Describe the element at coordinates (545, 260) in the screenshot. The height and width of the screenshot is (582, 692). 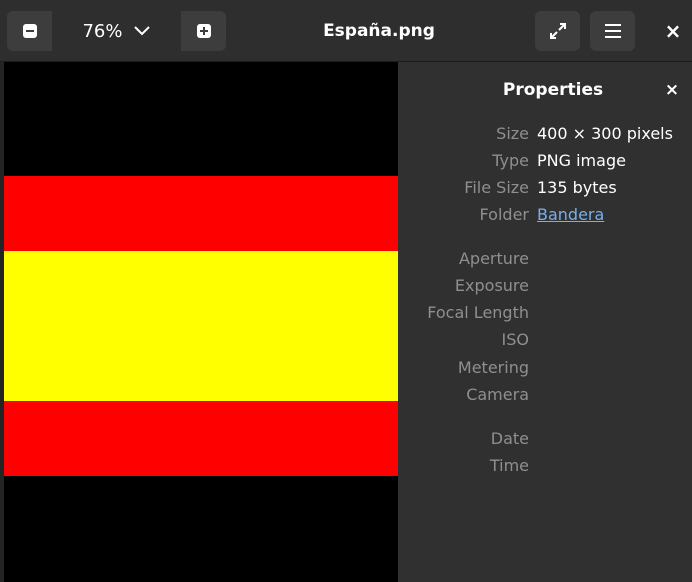
I see `property-aperture: Aperture` at that location.